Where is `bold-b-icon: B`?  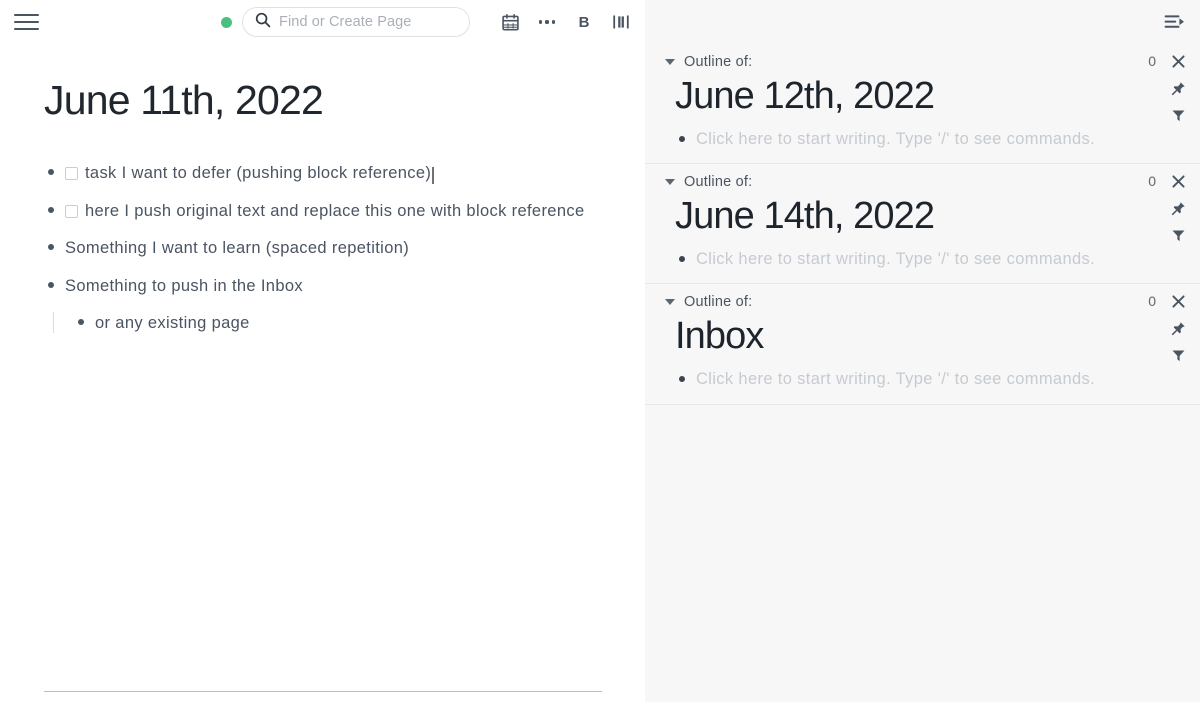
bold-b-icon: B is located at coordinates (584, 22).